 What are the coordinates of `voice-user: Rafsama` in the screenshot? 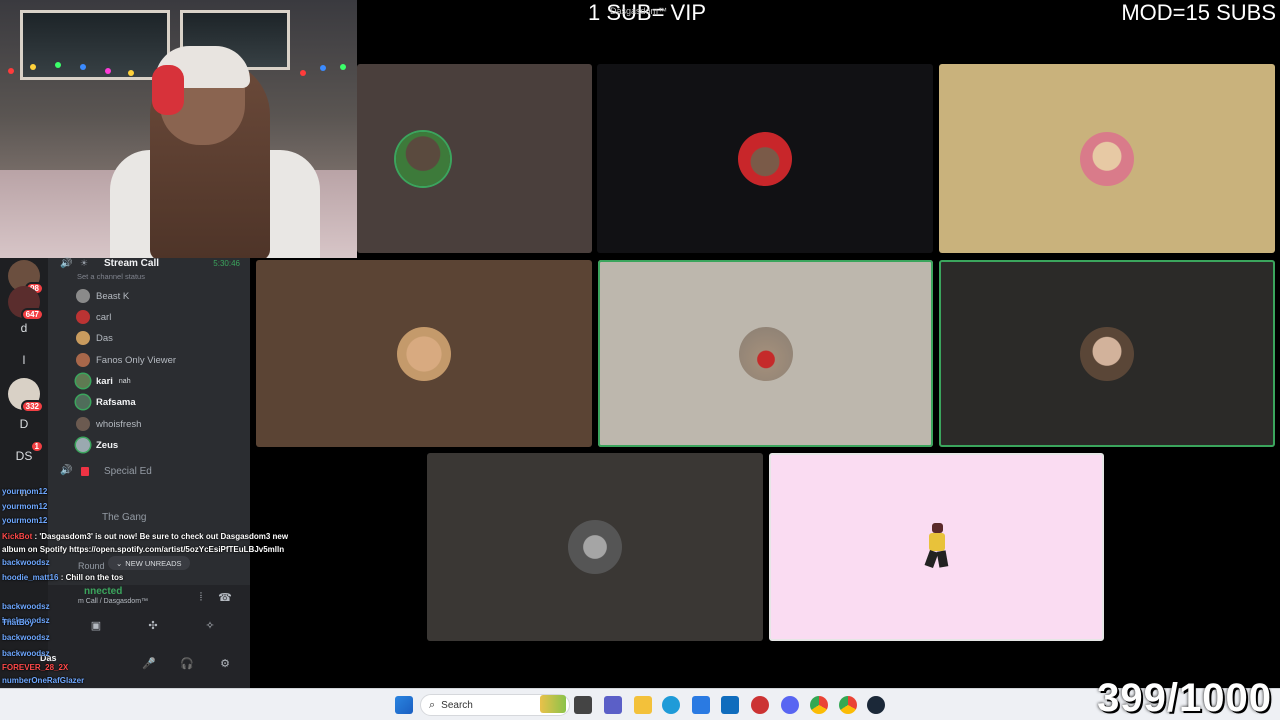 It's located at (106, 402).